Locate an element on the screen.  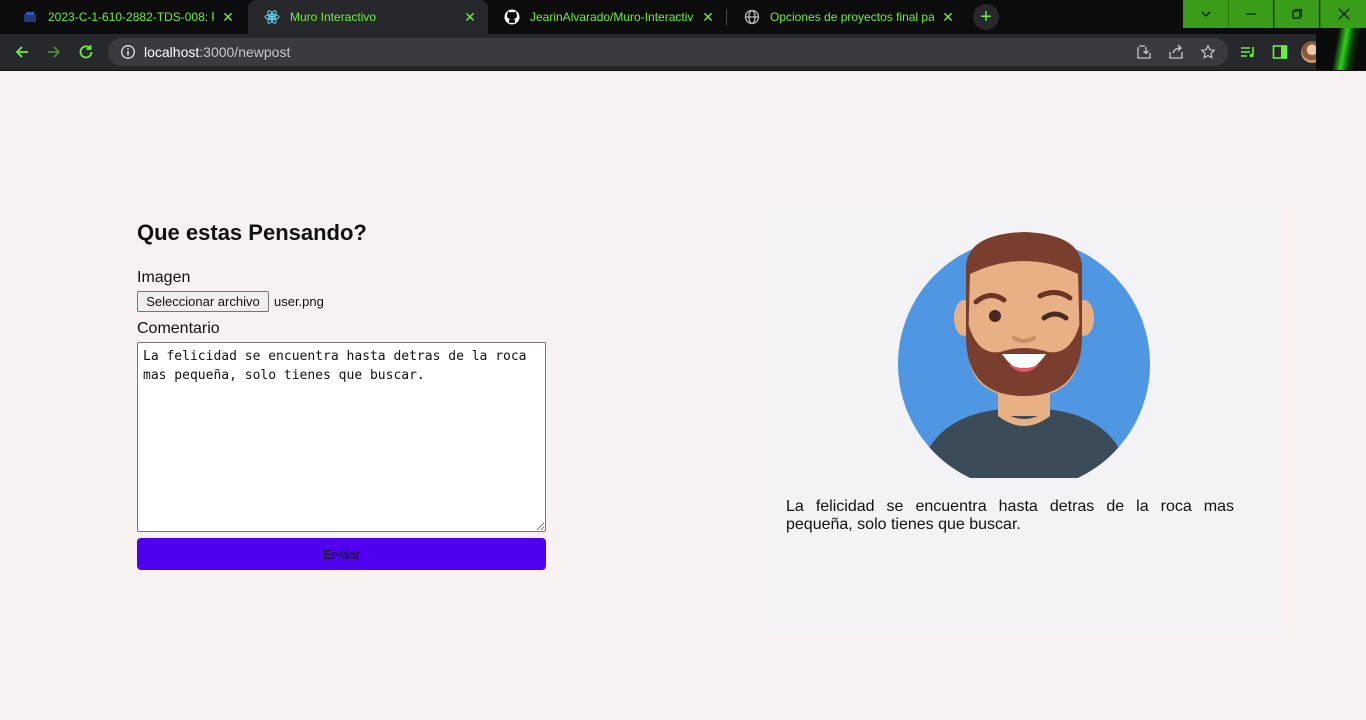
moodle-icon is located at coordinates (30, 17).